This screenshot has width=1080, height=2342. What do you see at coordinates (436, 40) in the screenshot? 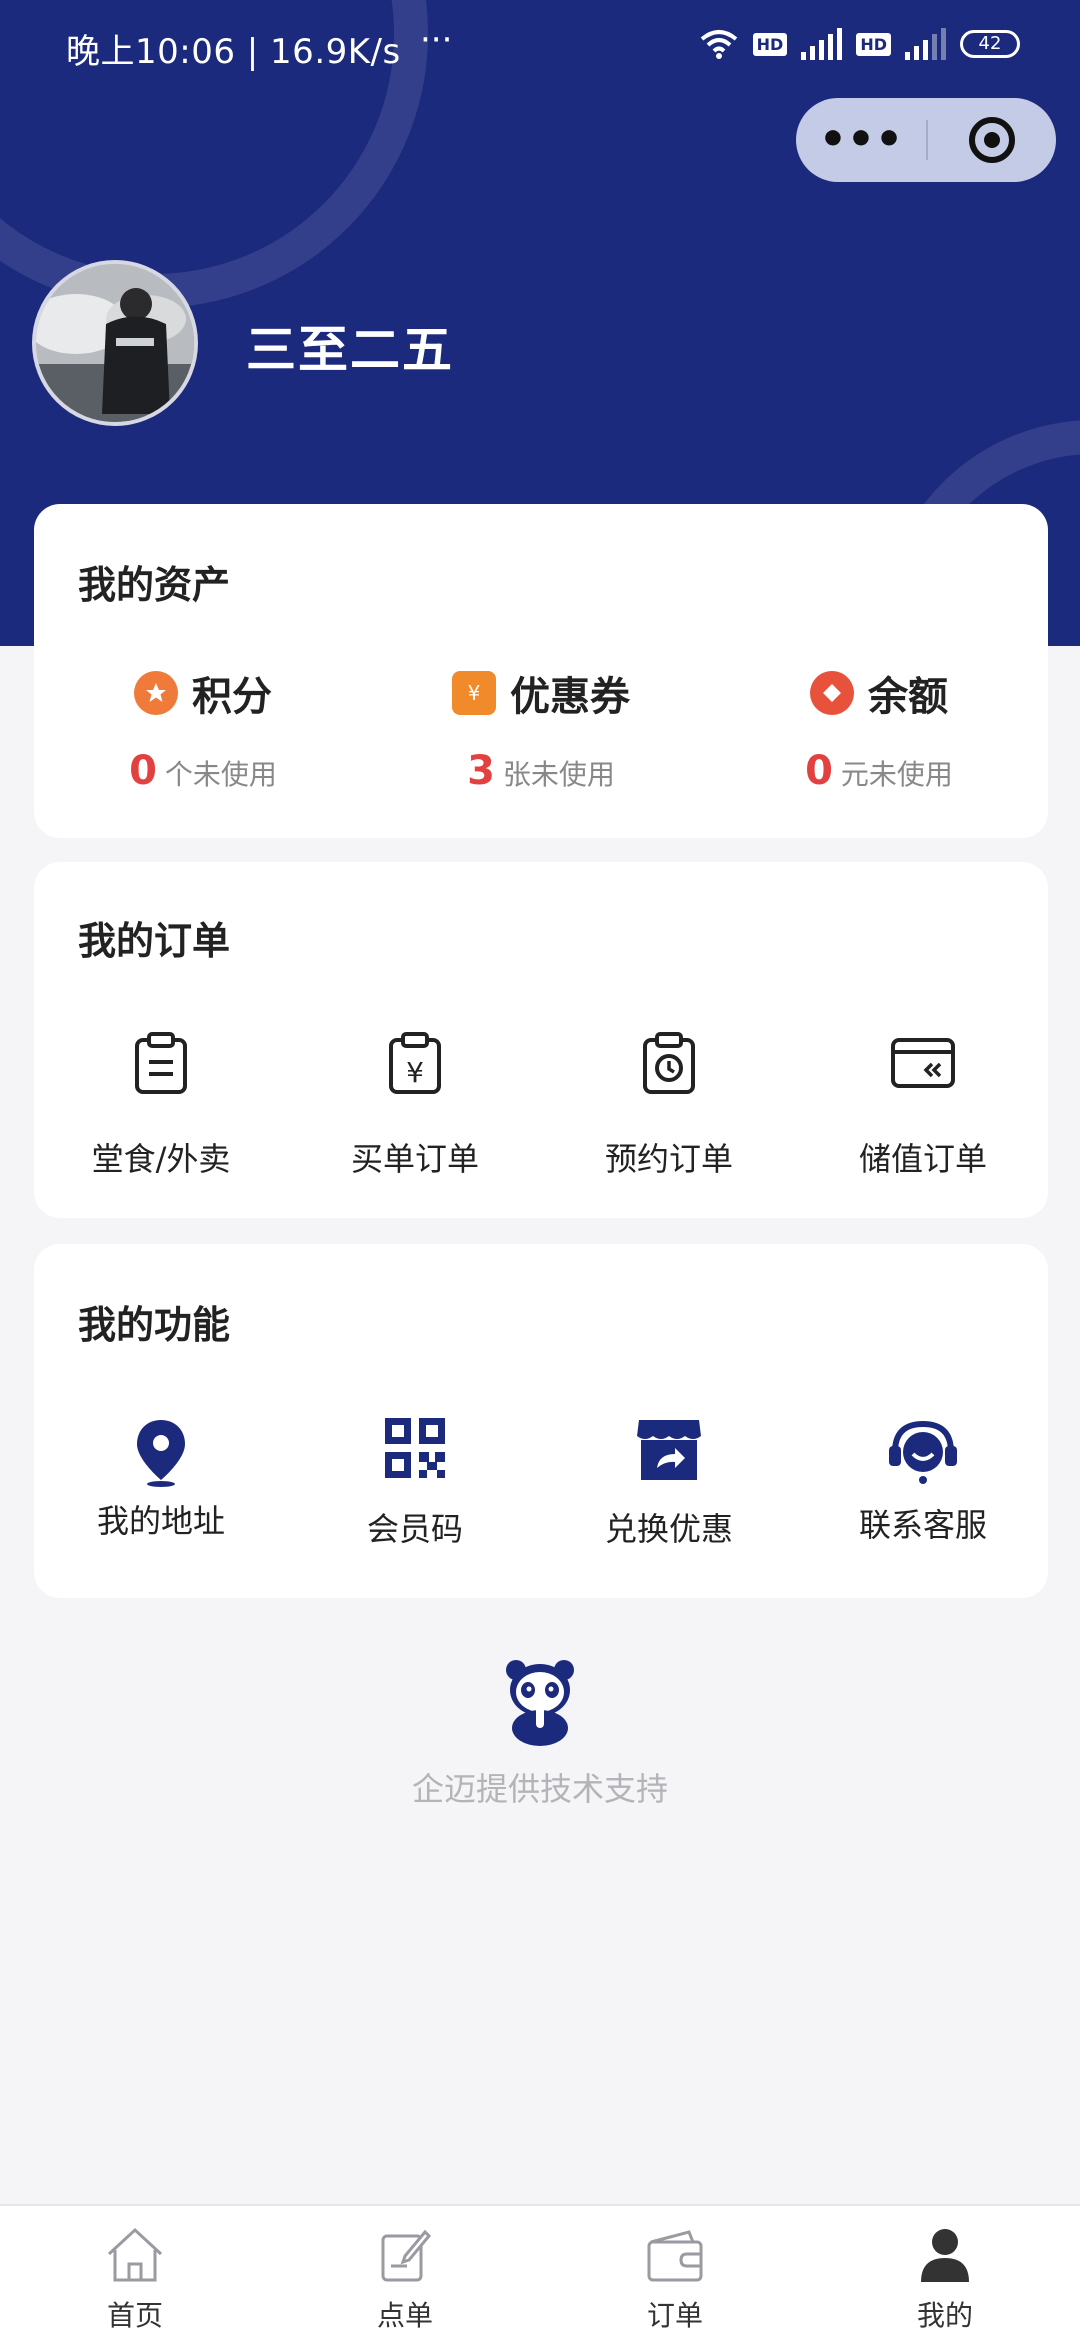
I see `status-more: ···` at bounding box center [436, 40].